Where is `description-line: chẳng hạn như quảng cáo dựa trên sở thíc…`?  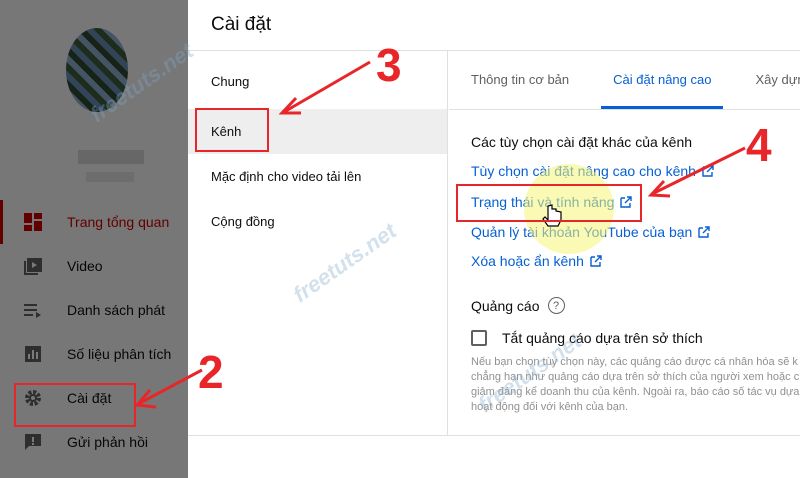 description-line: chẳng hạn như quảng cáo dựa trên sở thíc… is located at coordinates (635, 377).